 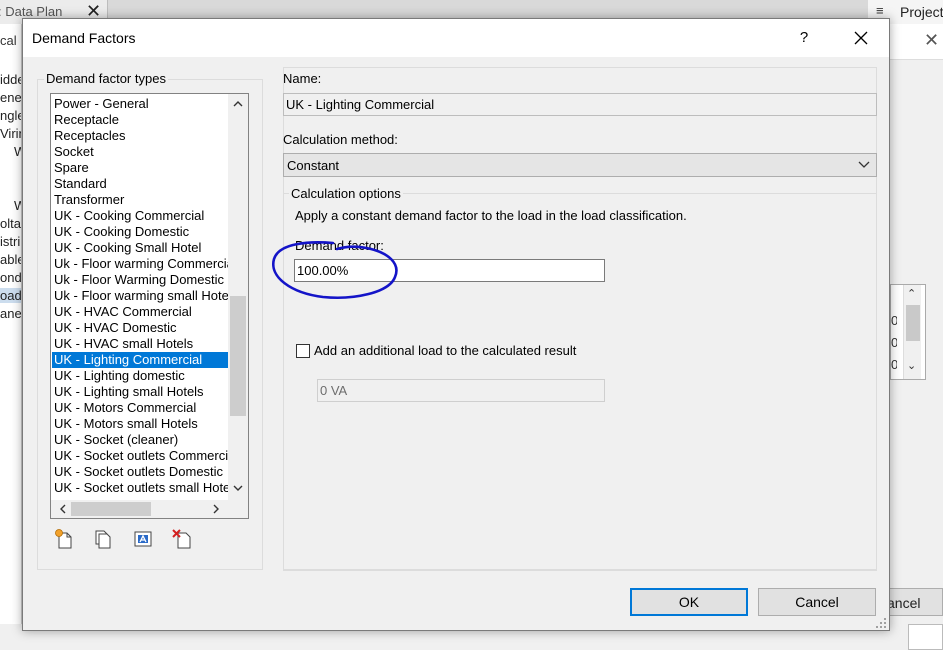 I want to click on demand-factor-type-item: UK - HVAC Domestic, so click(x=140, y=328).